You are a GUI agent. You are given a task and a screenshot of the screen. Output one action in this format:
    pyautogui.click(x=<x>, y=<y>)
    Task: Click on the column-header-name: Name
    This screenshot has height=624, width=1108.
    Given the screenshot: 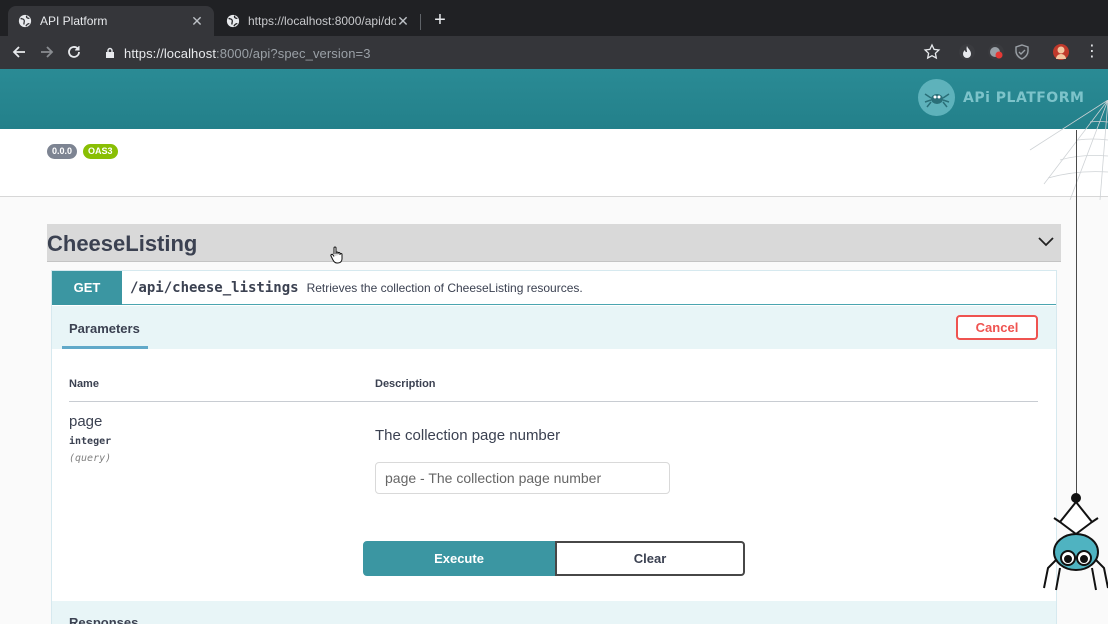 What is the action you would take?
    pyautogui.click(x=84, y=384)
    